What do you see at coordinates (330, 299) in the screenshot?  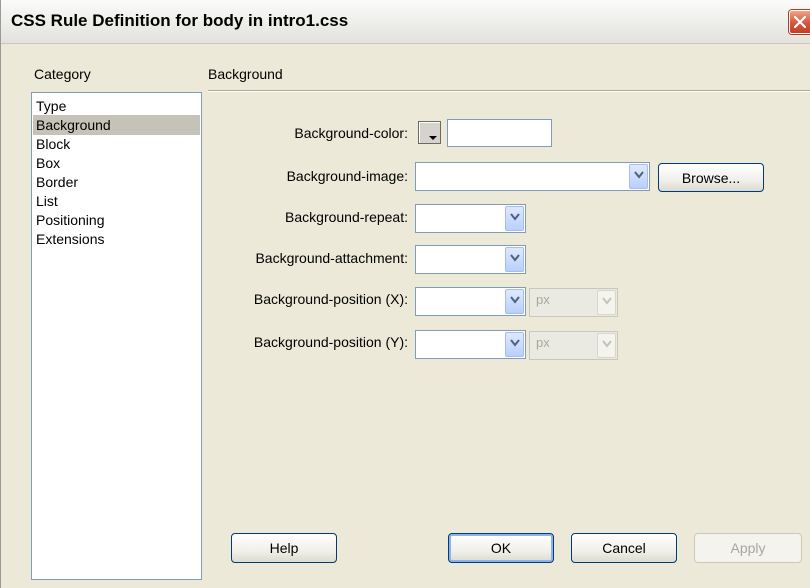 I see `bg-position-x-label: Background-position (X):` at bounding box center [330, 299].